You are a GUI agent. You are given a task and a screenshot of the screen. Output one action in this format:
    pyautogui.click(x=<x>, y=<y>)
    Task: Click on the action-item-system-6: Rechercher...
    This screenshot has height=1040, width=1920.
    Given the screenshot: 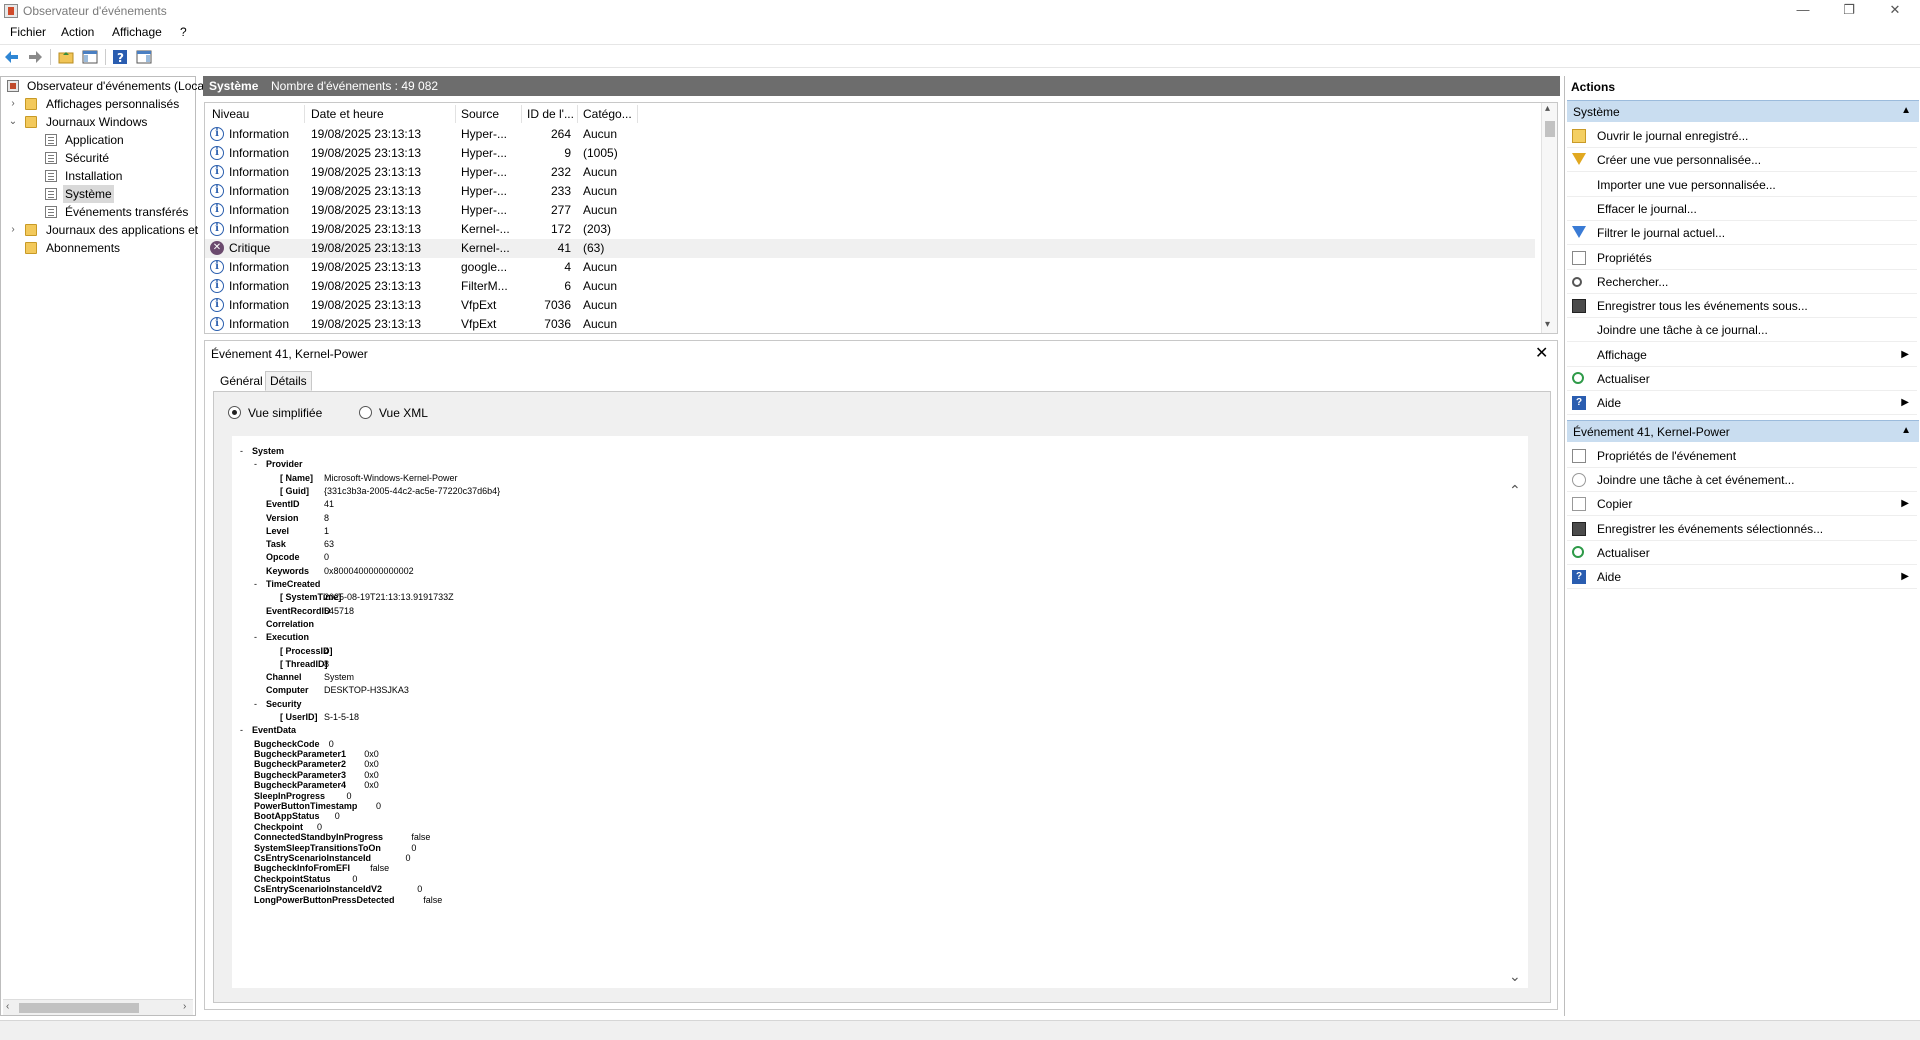 What is the action you would take?
    pyautogui.click(x=1742, y=282)
    